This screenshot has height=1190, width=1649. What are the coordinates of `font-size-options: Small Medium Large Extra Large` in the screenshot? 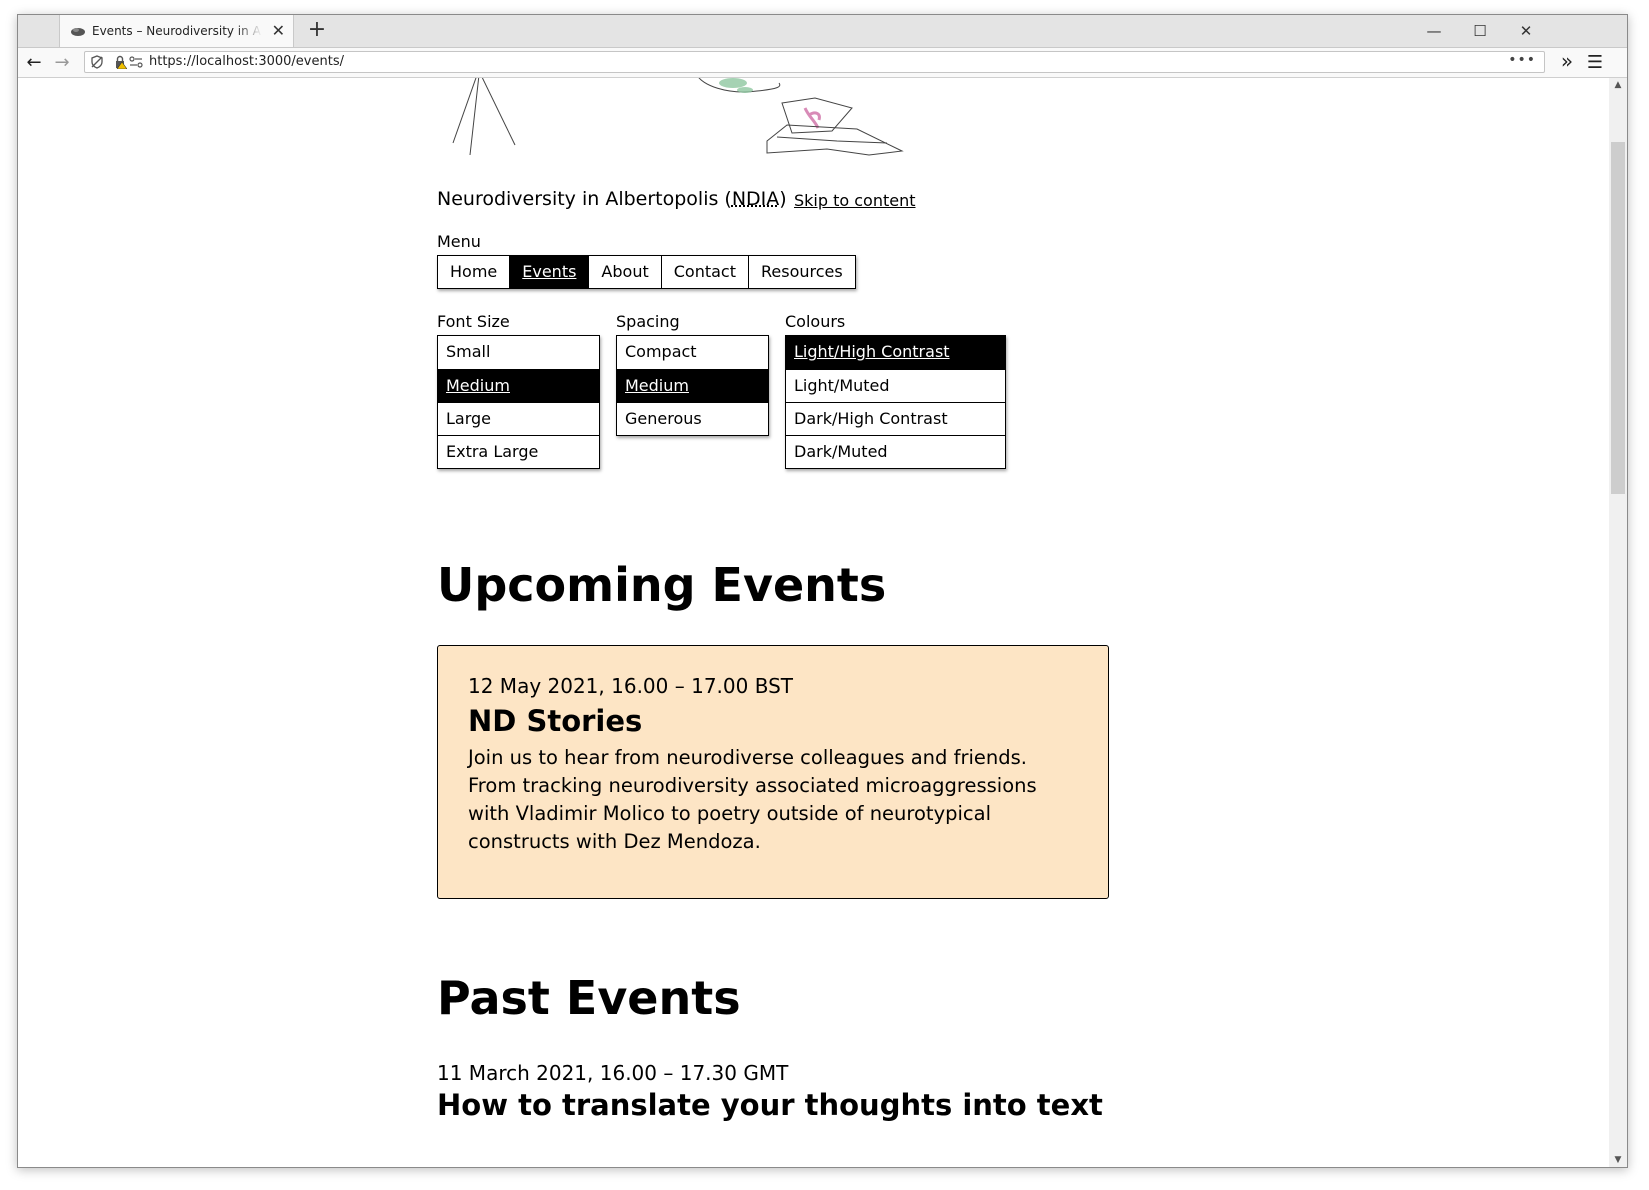 It's located at (518, 402).